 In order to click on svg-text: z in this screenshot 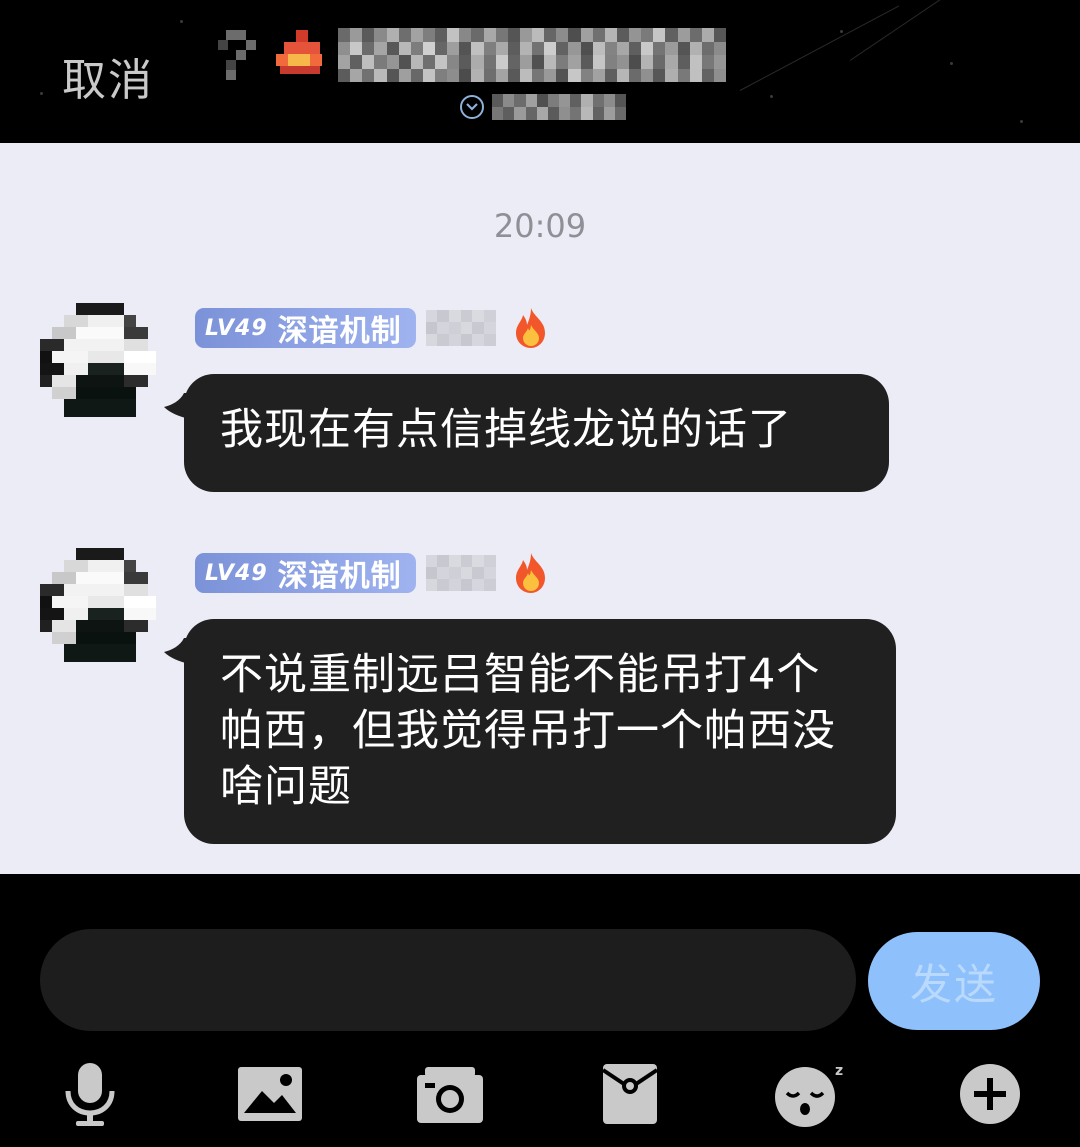, I will do `click(839, 1071)`.